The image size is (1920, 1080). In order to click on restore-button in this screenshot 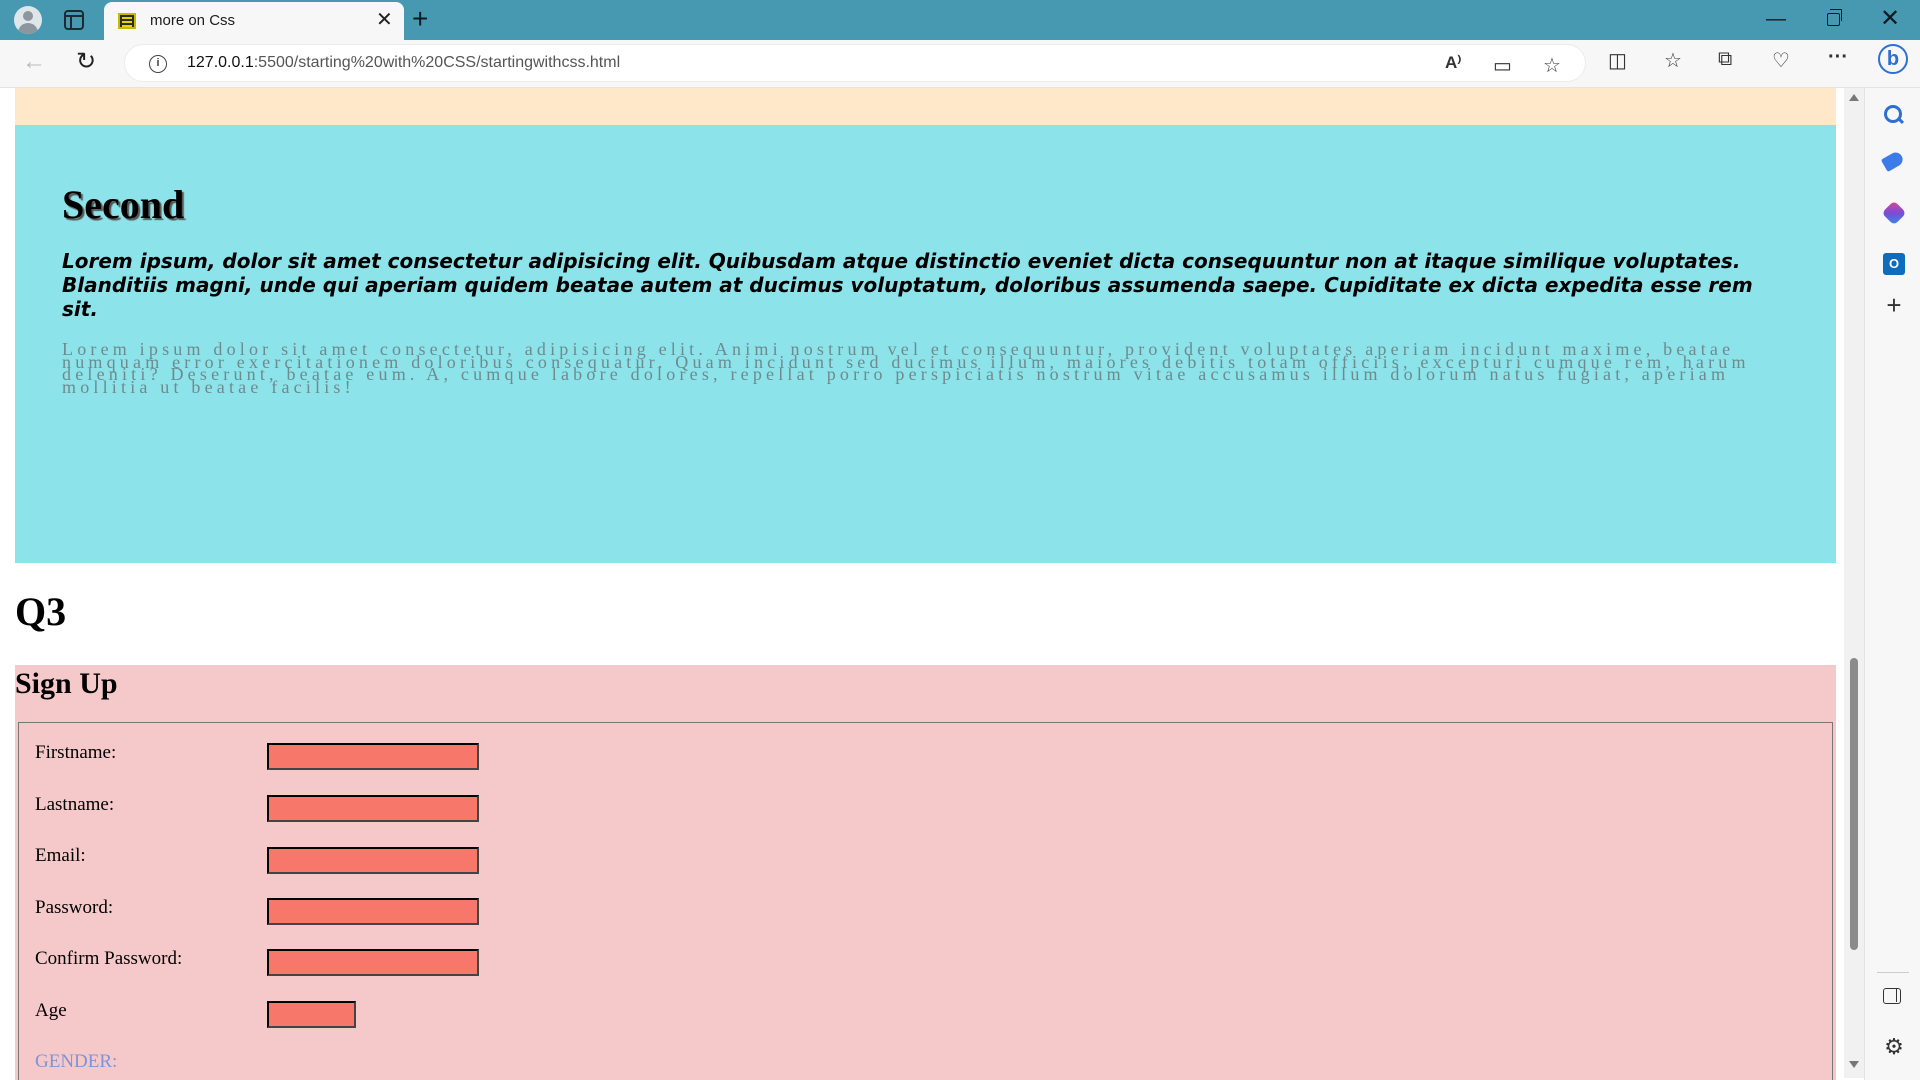, I will do `click(1834, 17)`.